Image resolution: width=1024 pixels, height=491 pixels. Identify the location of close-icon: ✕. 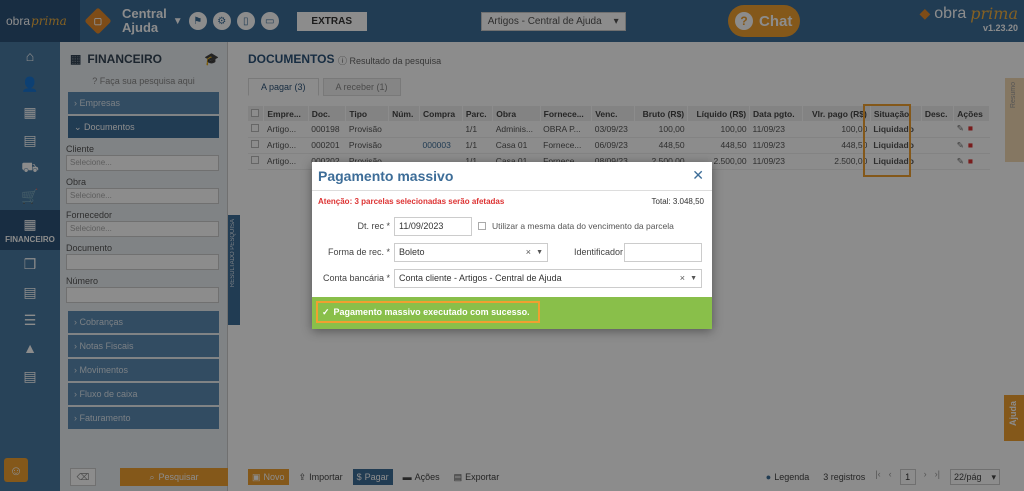
(698, 175).